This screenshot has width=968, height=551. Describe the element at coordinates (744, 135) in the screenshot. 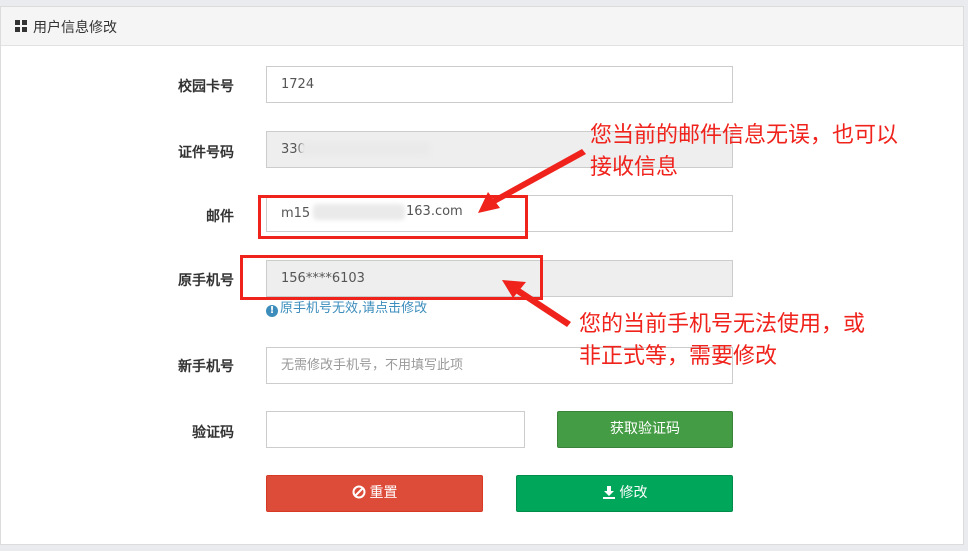

I see `email-annotation-line: 您当前的邮件信息无误，也可以` at that location.